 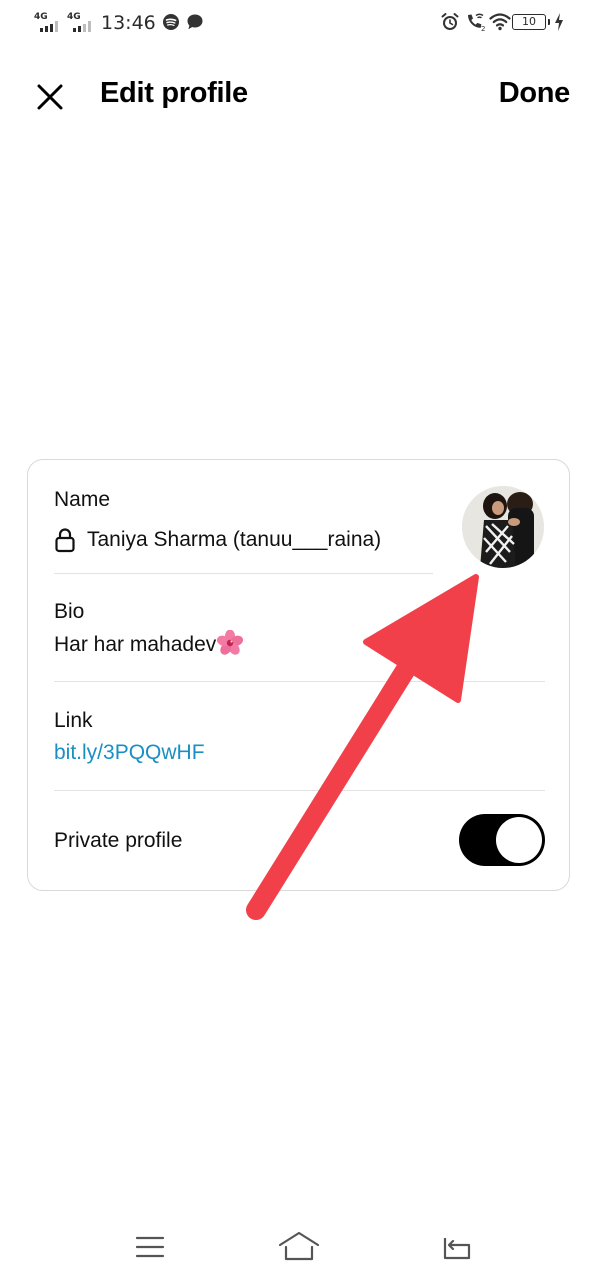 What do you see at coordinates (69, 611) in the screenshot?
I see `bio-label: Bio` at bounding box center [69, 611].